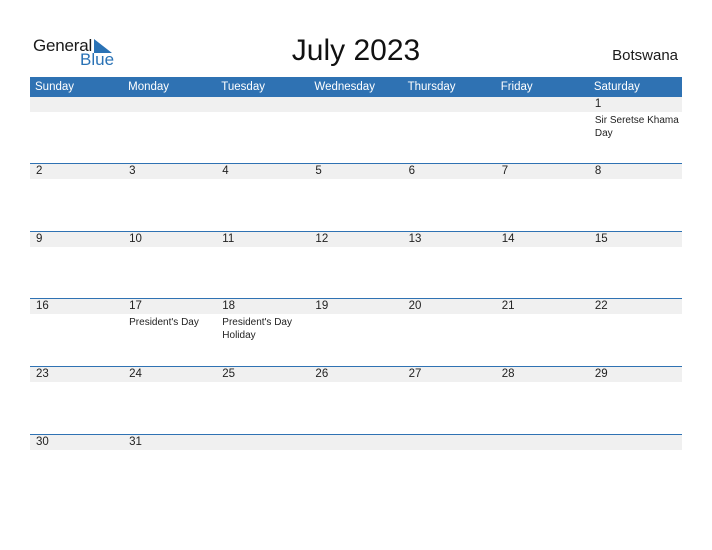  What do you see at coordinates (635, 374) in the screenshot?
I see `day-cell: 29` at bounding box center [635, 374].